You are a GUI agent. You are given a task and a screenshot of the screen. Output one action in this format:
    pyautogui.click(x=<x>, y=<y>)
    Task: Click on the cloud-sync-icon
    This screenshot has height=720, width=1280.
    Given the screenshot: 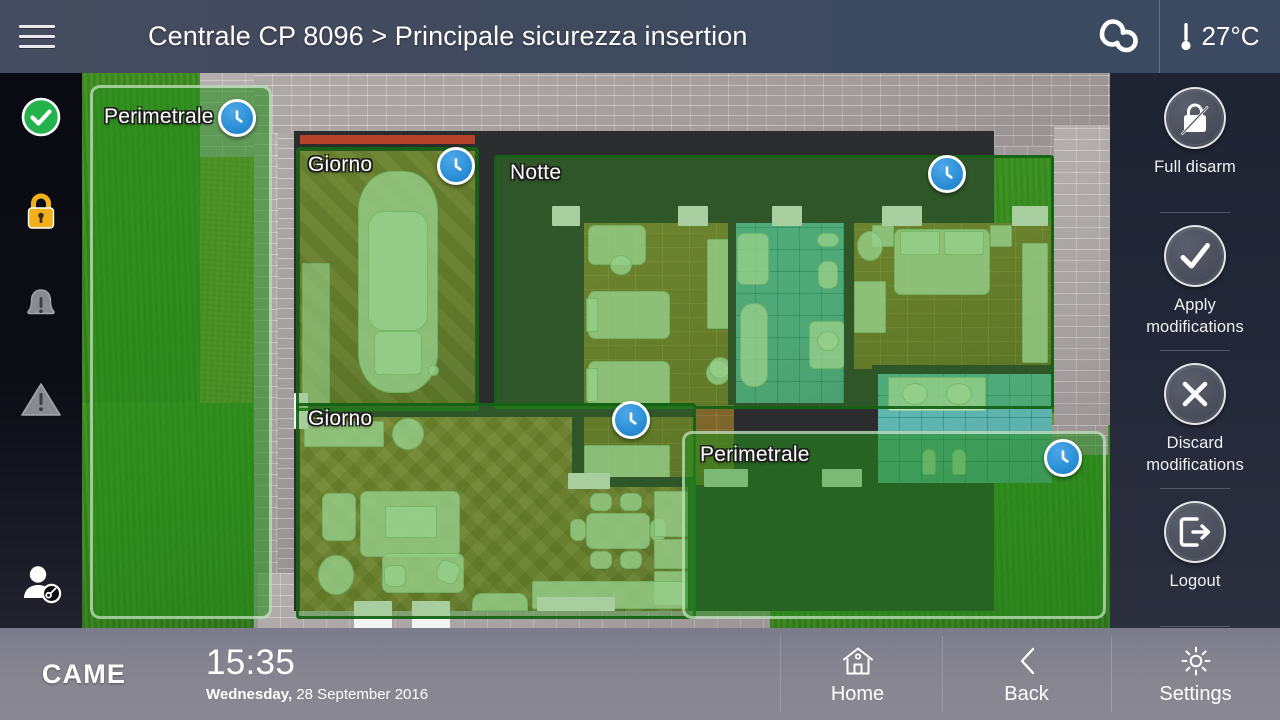 What is the action you would take?
    pyautogui.click(x=1120, y=36)
    